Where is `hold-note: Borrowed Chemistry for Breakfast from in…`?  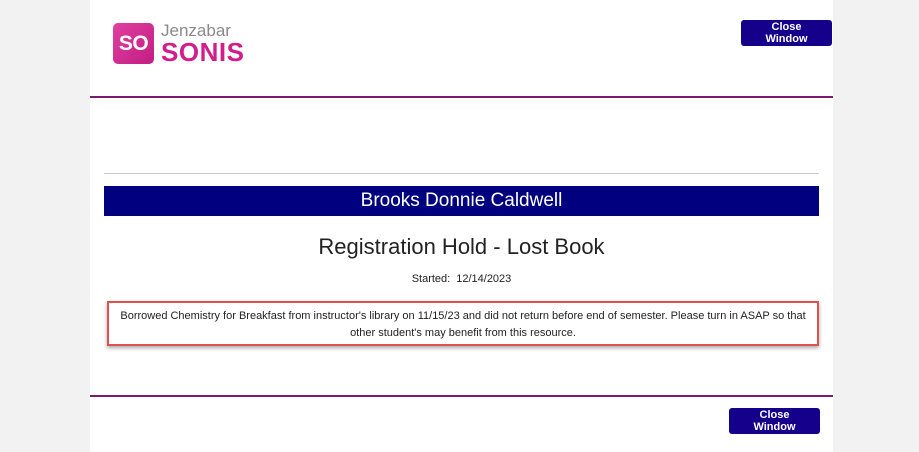
hold-note: Borrowed Chemistry for Breakfast from in… is located at coordinates (463, 323).